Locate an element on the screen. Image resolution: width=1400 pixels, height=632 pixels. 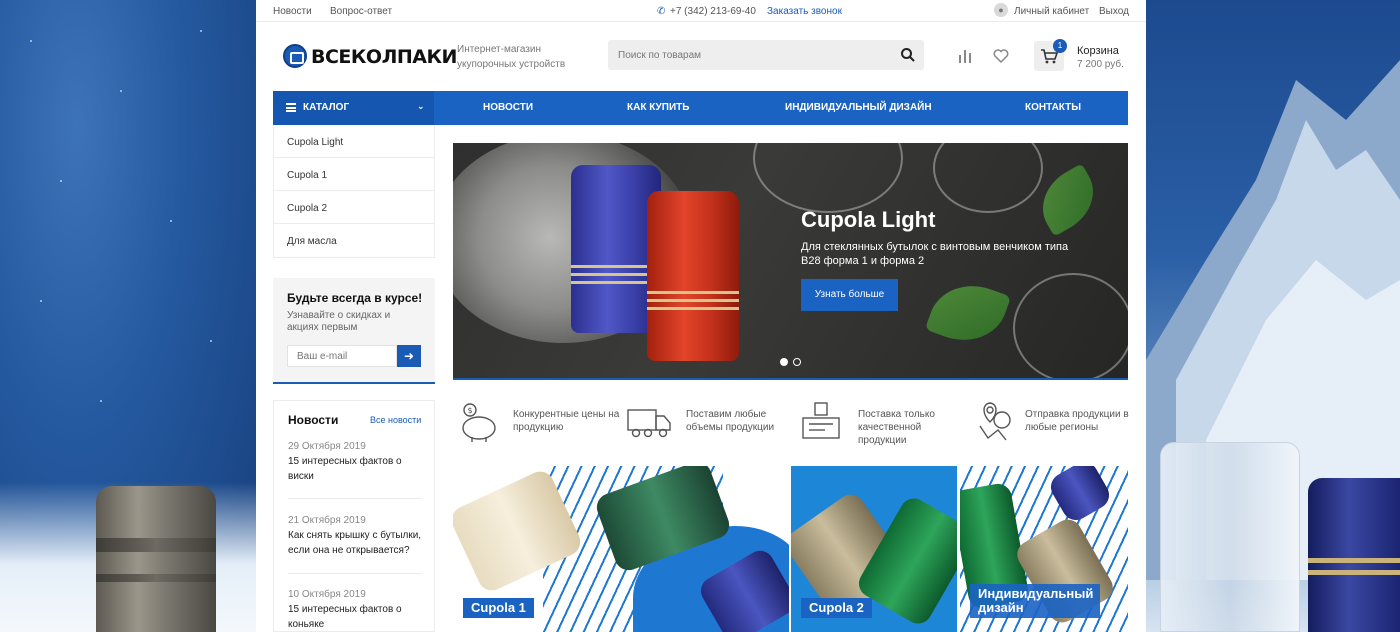
news-headline: 15 интересных фактов о коньяке is located at coordinates (355, 617).